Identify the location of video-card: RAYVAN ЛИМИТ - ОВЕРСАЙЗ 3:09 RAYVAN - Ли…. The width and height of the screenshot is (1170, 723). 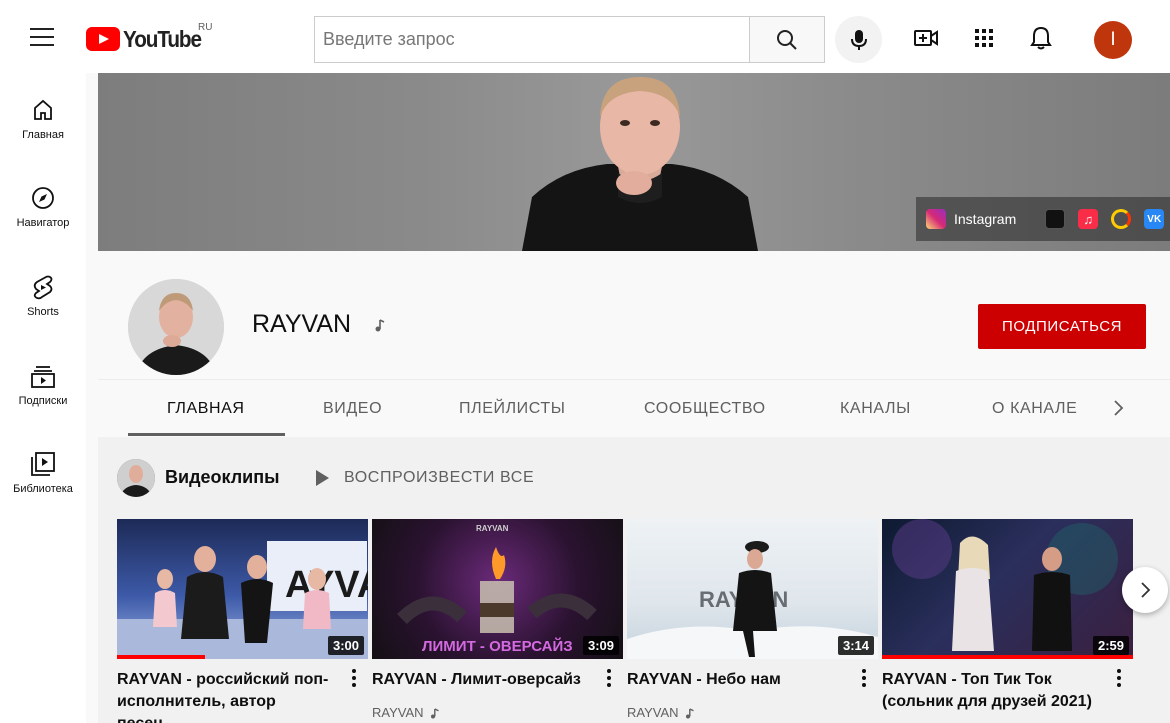
(497, 621).